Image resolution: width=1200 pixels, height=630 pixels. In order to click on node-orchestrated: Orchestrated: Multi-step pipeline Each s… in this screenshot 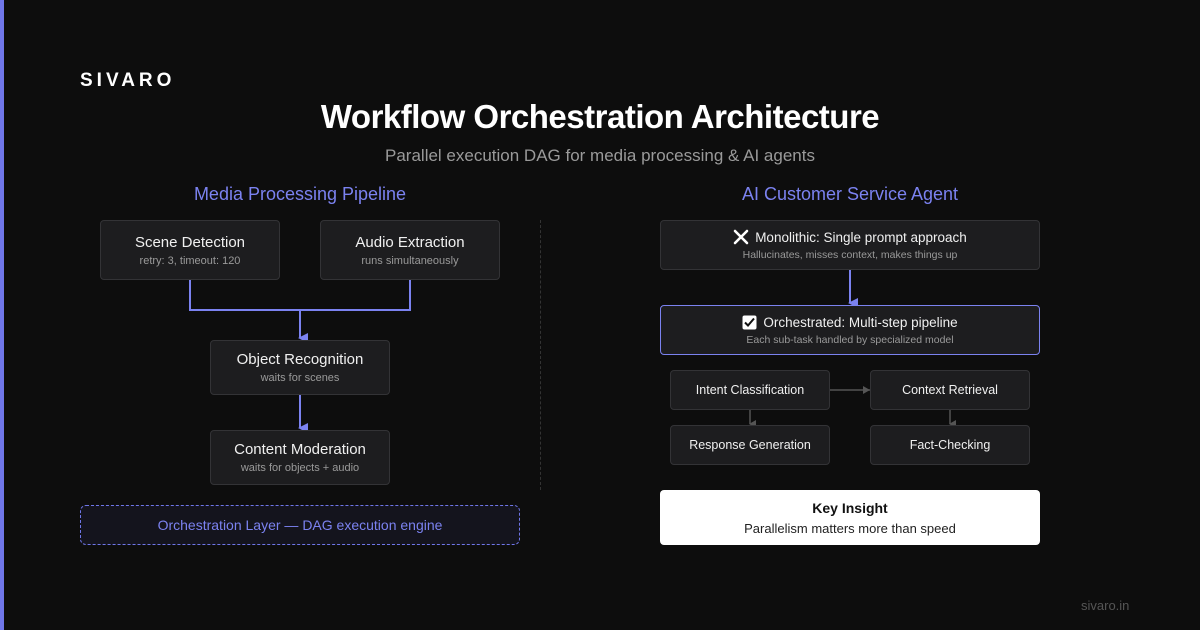, I will do `click(850, 330)`.